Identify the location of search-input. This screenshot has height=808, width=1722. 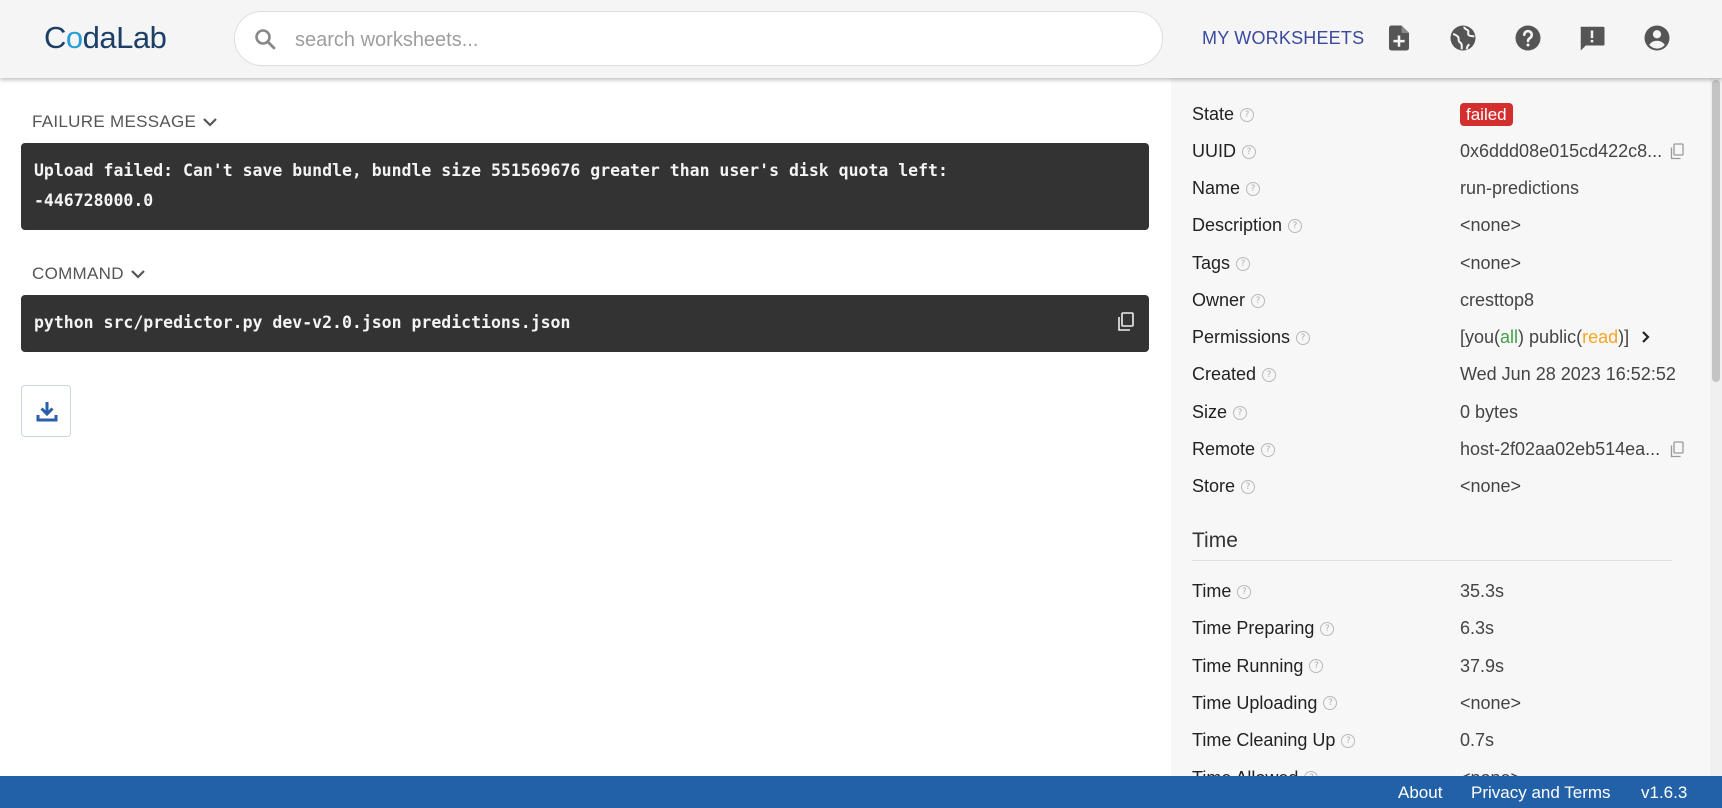
(715, 40).